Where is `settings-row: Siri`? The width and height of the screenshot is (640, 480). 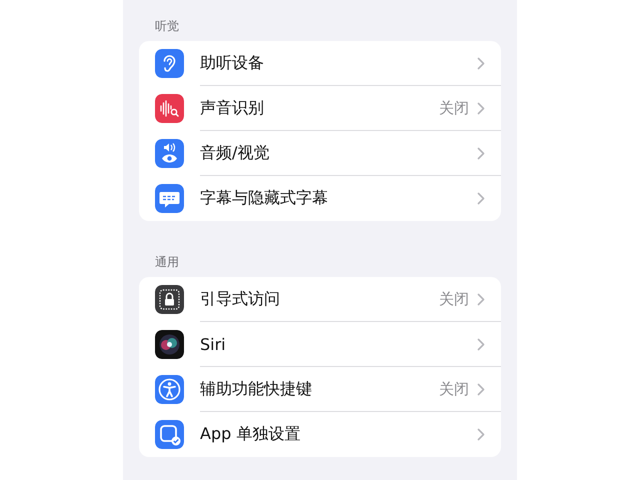
settings-row: Siri is located at coordinates (320, 344).